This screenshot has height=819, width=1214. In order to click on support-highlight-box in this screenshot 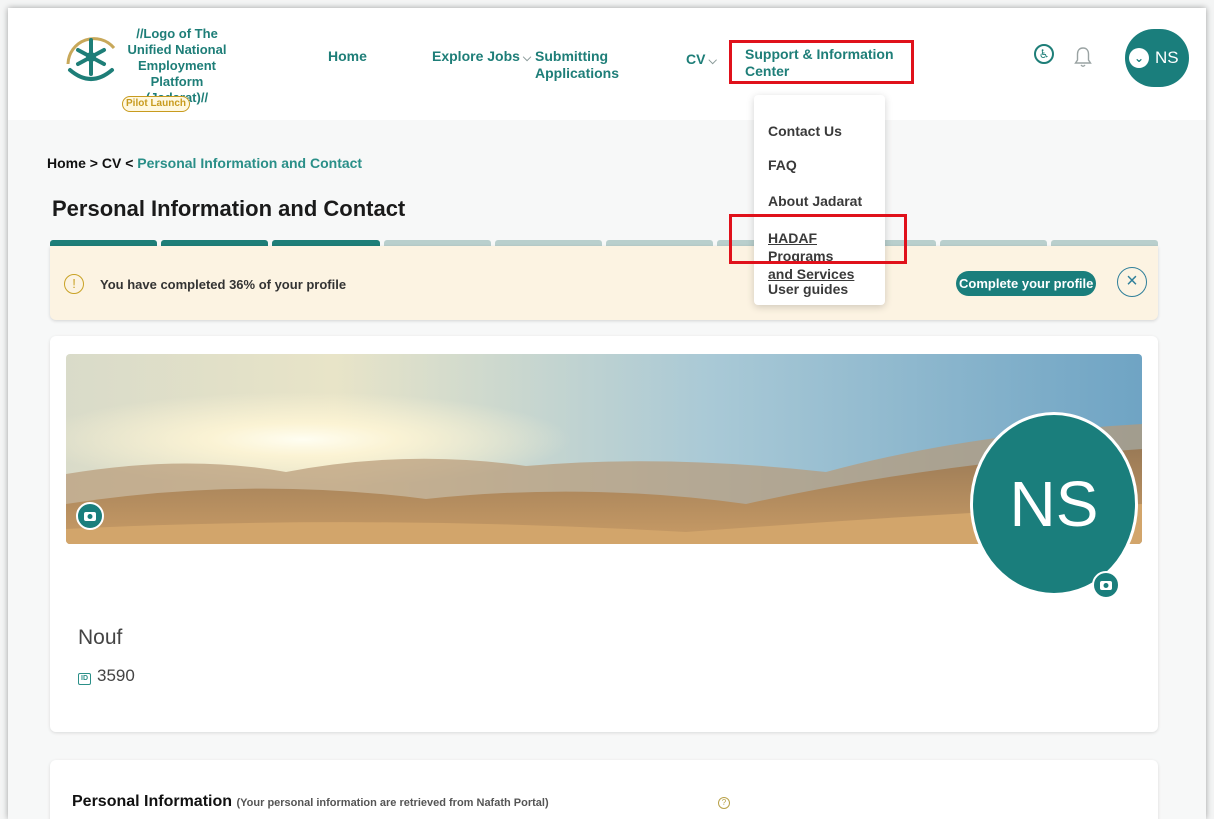, I will do `click(821, 62)`.